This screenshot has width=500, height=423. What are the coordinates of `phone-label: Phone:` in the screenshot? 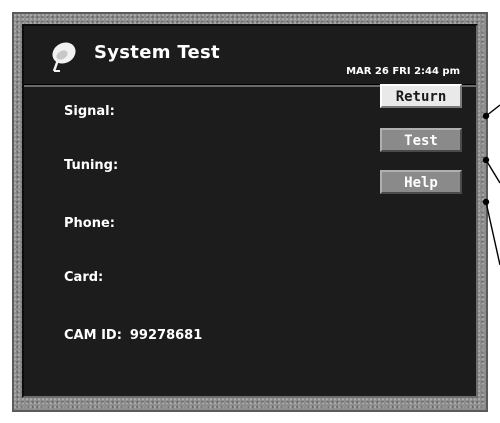 It's located at (89, 223).